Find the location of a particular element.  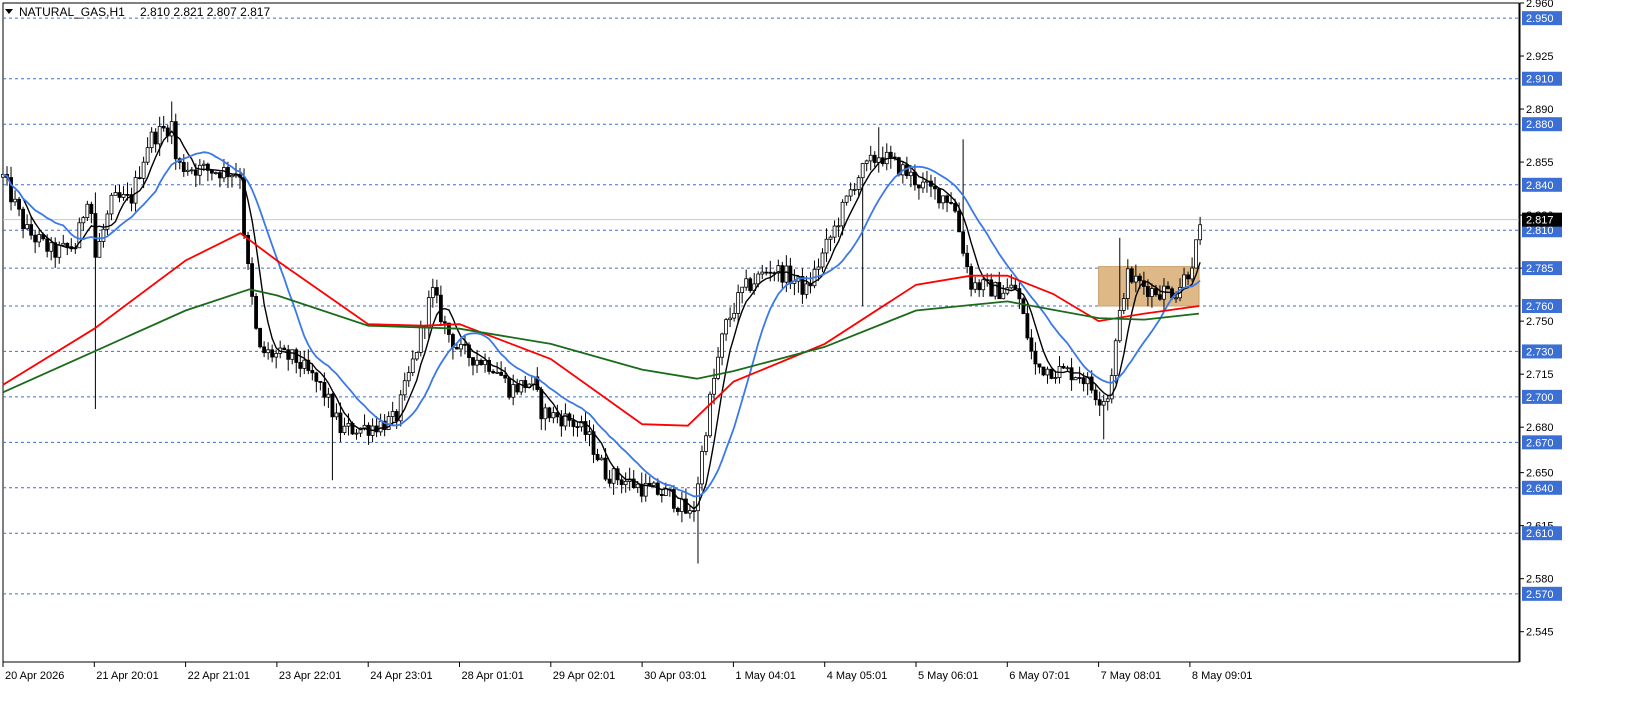

level-price-tag-label: 2.670 is located at coordinates (1540, 443).